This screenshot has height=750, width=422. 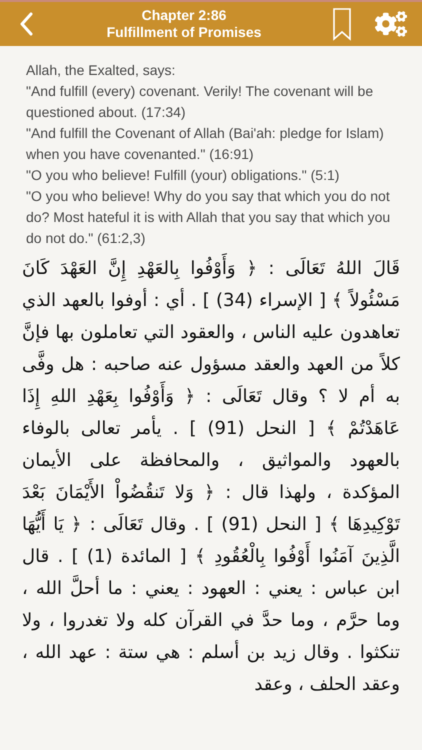 I want to click on english-text-line: Allah, the Exalted, says:, so click(x=101, y=70).